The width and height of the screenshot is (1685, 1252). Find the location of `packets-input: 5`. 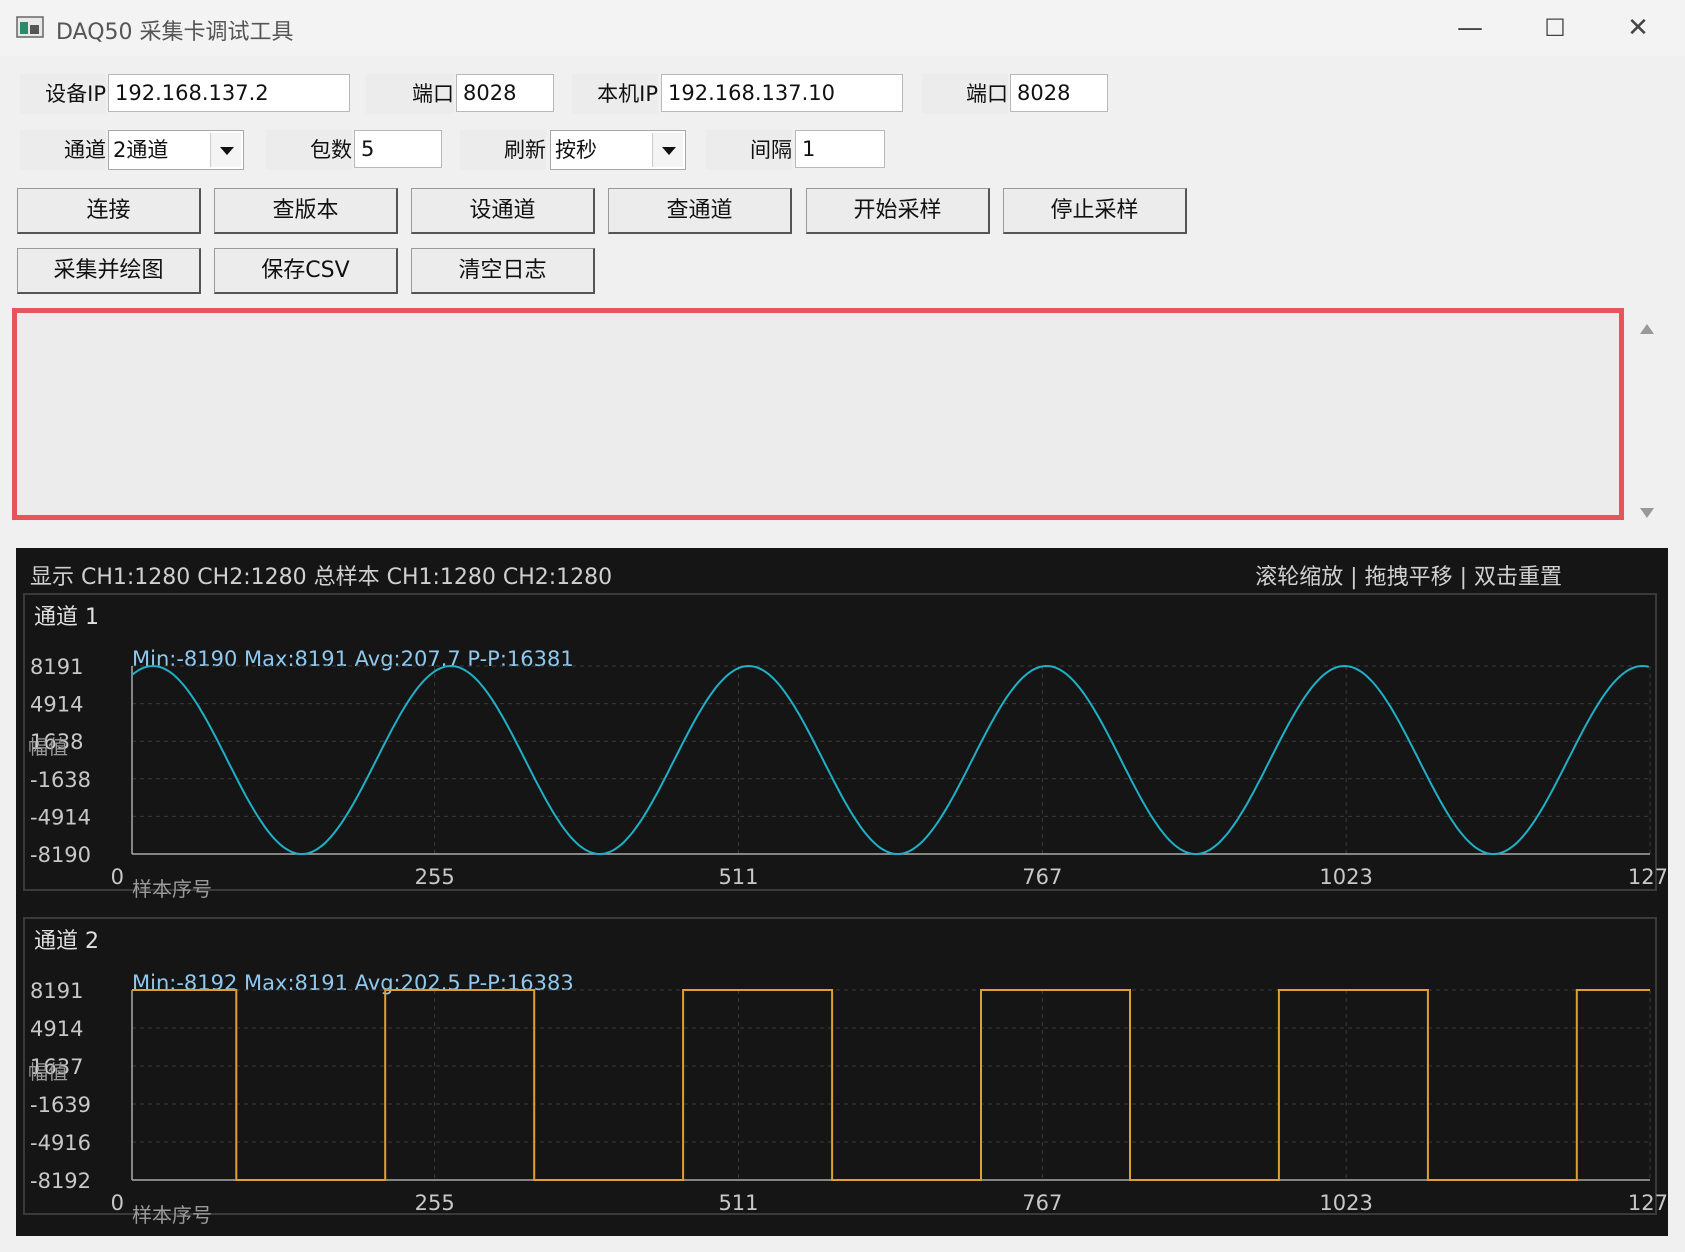

packets-input: 5 is located at coordinates (398, 149).